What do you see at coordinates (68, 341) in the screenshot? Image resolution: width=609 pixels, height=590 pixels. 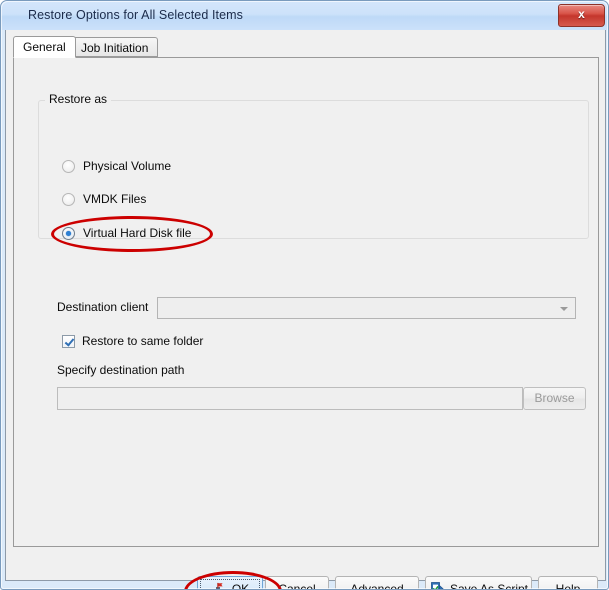 I see `checkbox-restore-to-same-folder-mark` at bounding box center [68, 341].